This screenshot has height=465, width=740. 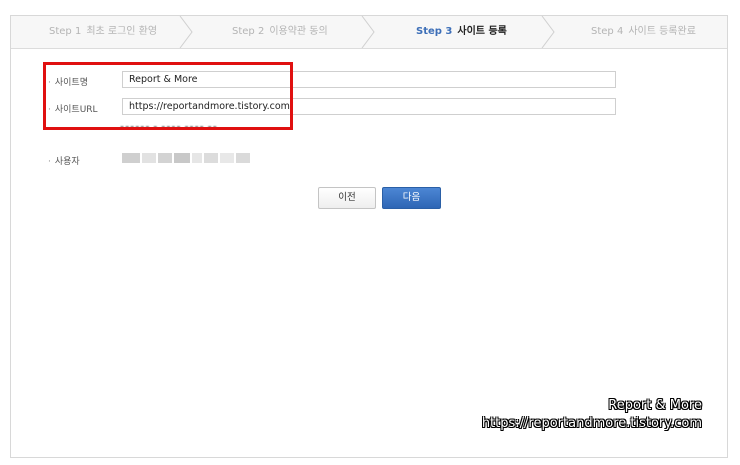 I want to click on step-label: 최초 로그인 환영, so click(x=122, y=31).